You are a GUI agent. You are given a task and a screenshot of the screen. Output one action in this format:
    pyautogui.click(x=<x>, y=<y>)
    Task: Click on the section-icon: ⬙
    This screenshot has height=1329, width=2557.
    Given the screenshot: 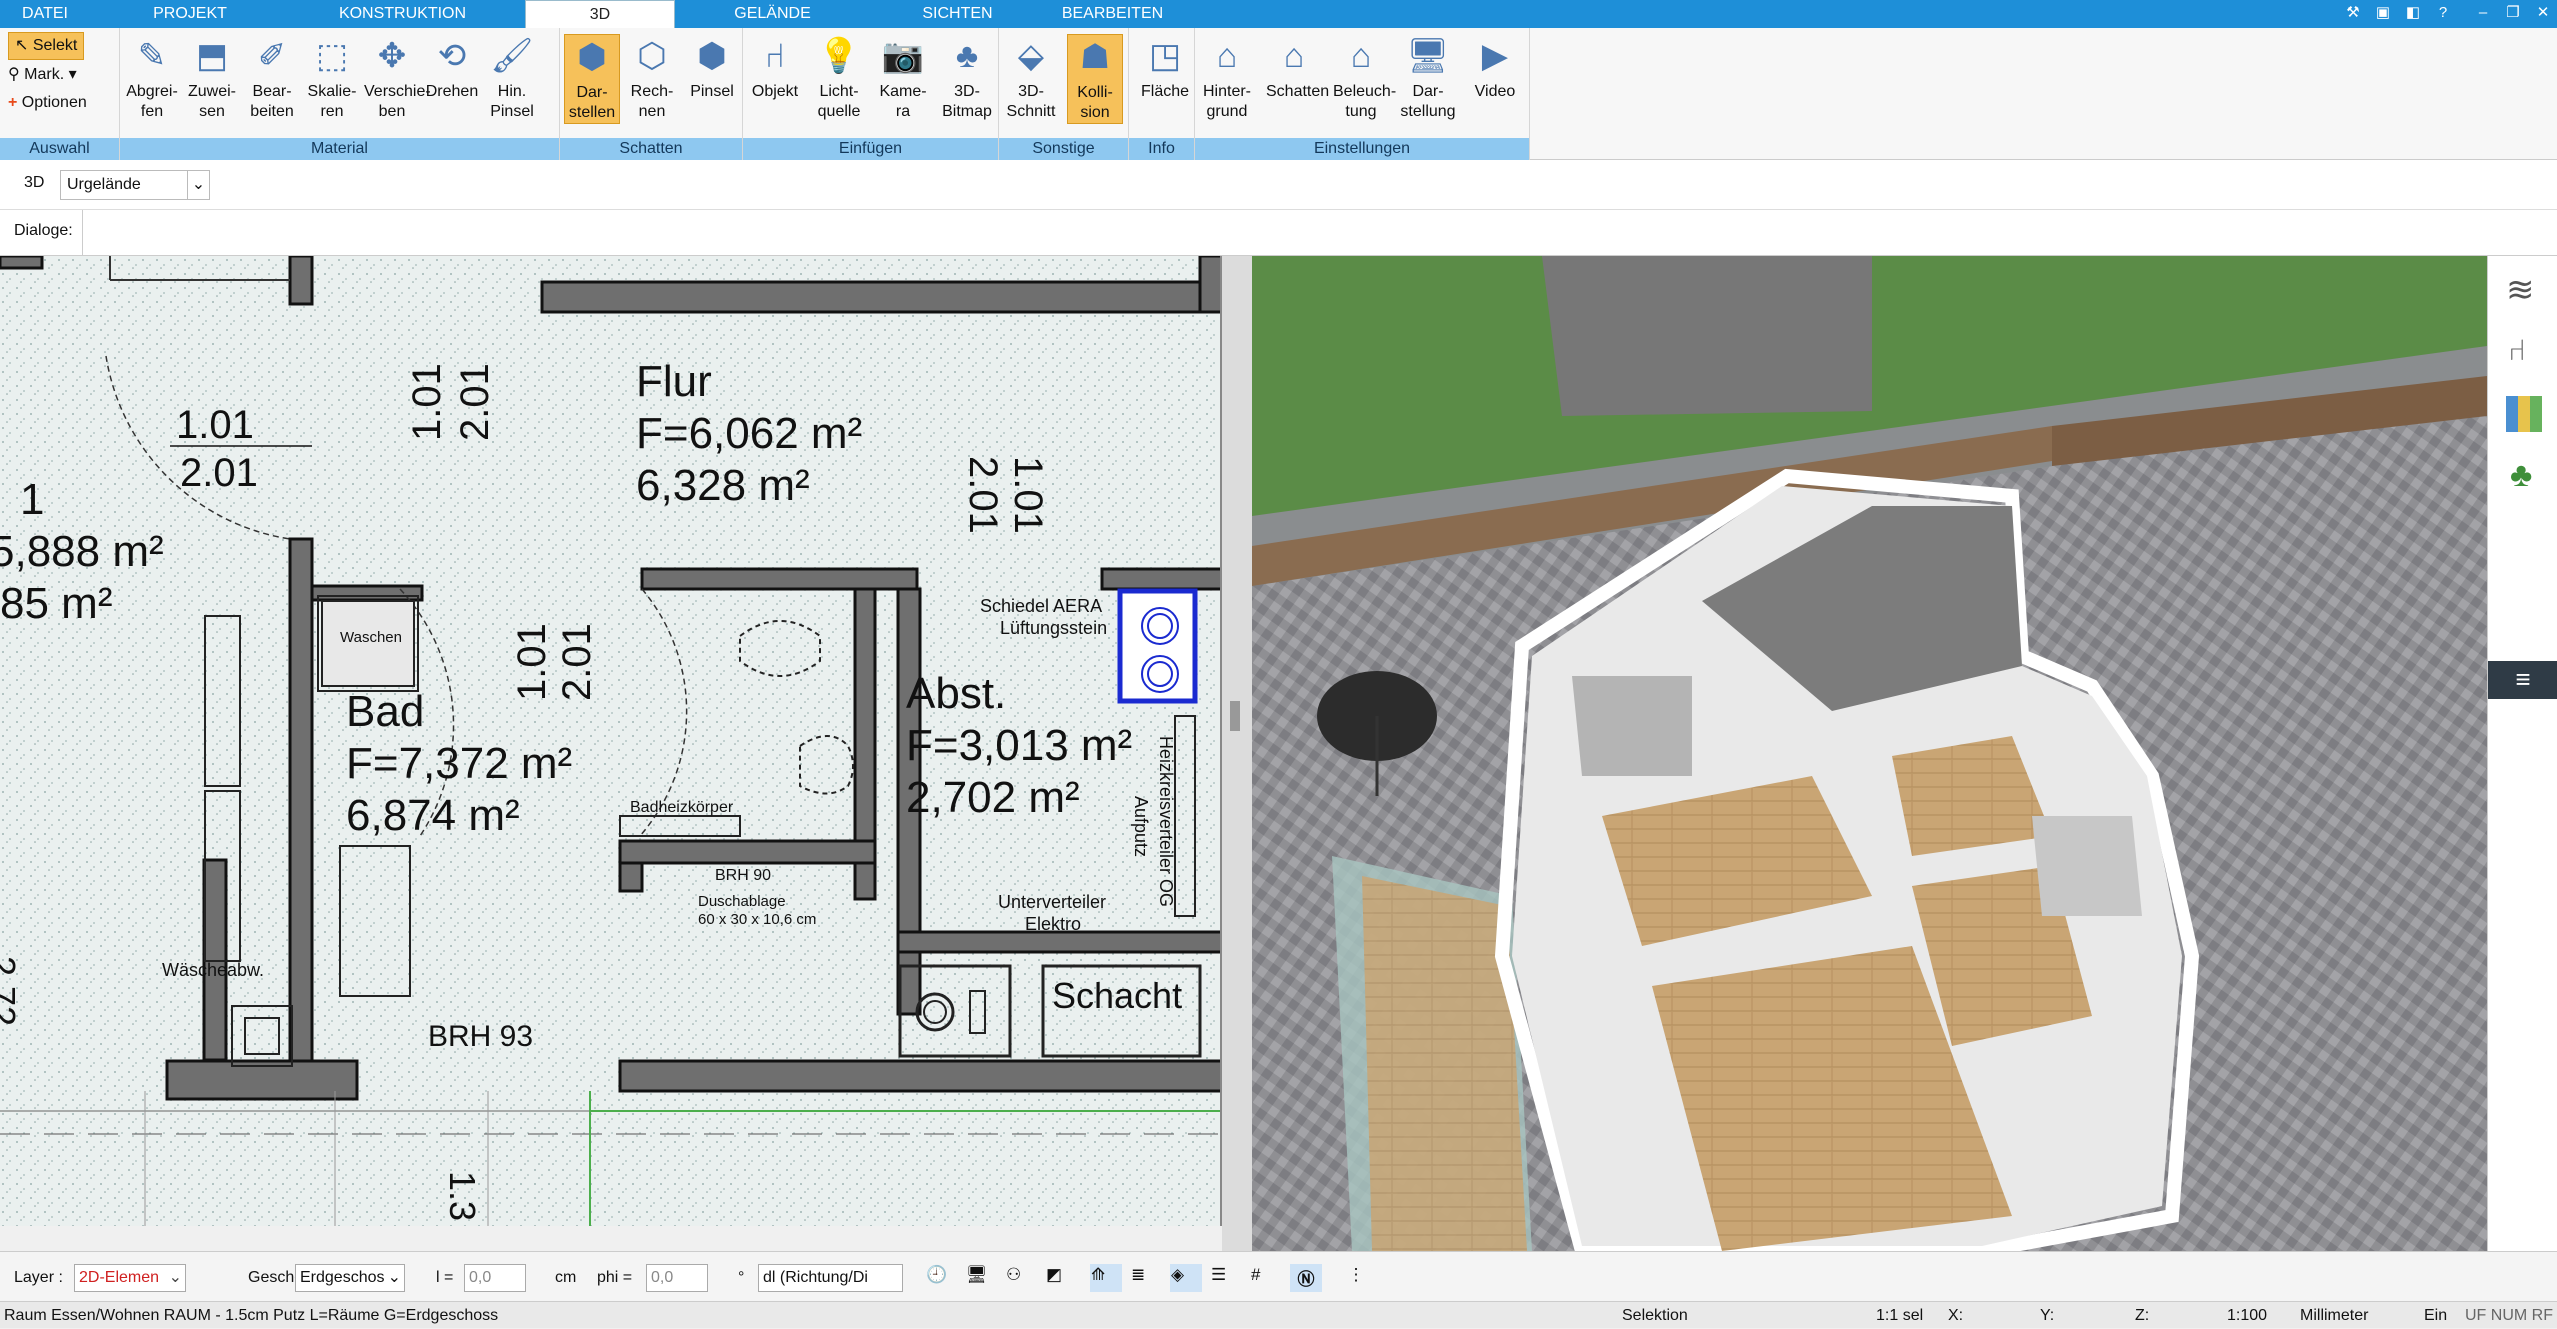 What is the action you would take?
    pyautogui.click(x=1031, y=56)
    